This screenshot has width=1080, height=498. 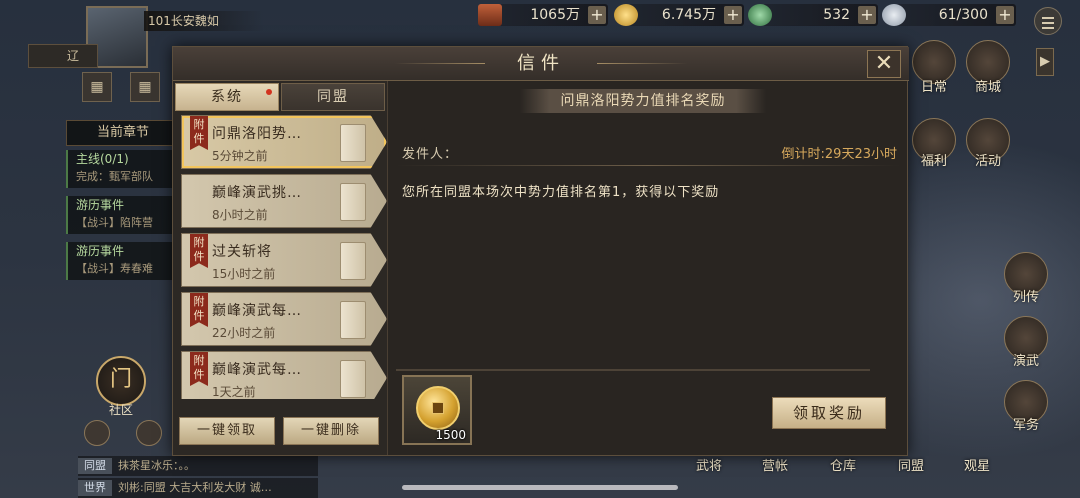 What do you see at coordinates (125, 169) in the screenshot?
I see `quest-item: 主线(0/1) 完成：甄军部队` at bounding box center [125, 169].